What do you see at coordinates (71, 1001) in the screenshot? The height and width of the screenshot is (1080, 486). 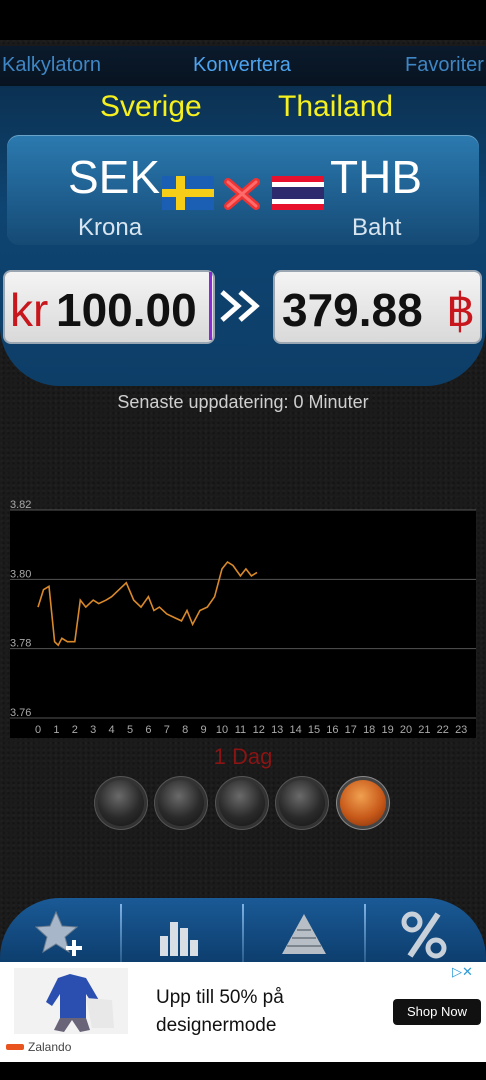 I see `ad-product-image` at bounding box center [71, 1001].